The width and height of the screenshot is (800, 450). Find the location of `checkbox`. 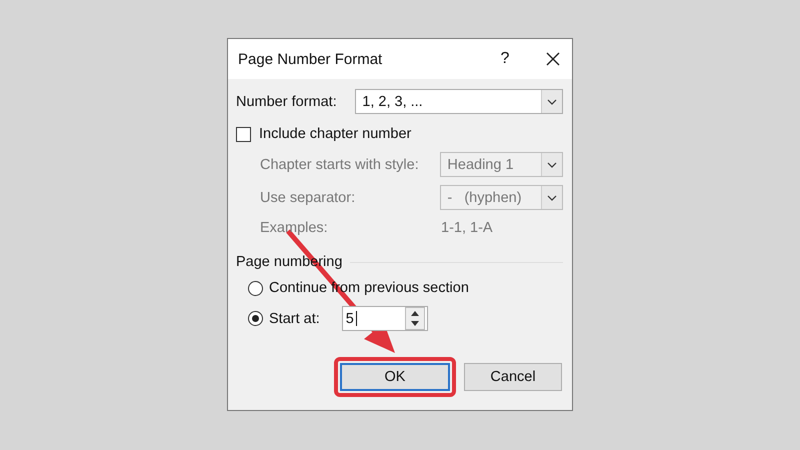

checkbox is located at coordinates (243, 134).